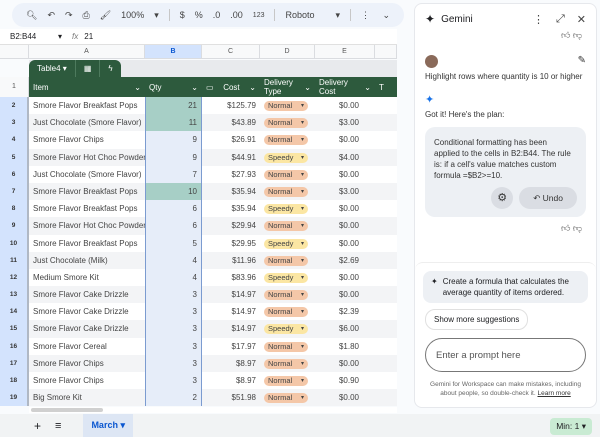 This screenshot has height=437, width=600. What do you see at coordinates (173, 140) in the screenshot?
I see `cell-qty: 9` at bounding box center [173, 140].